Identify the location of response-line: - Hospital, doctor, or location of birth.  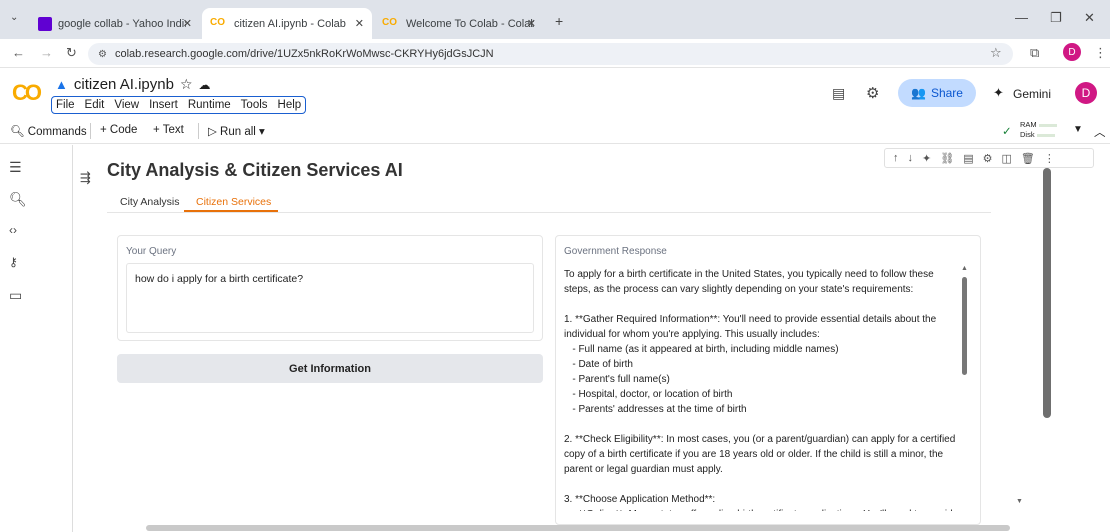
(648, 394).